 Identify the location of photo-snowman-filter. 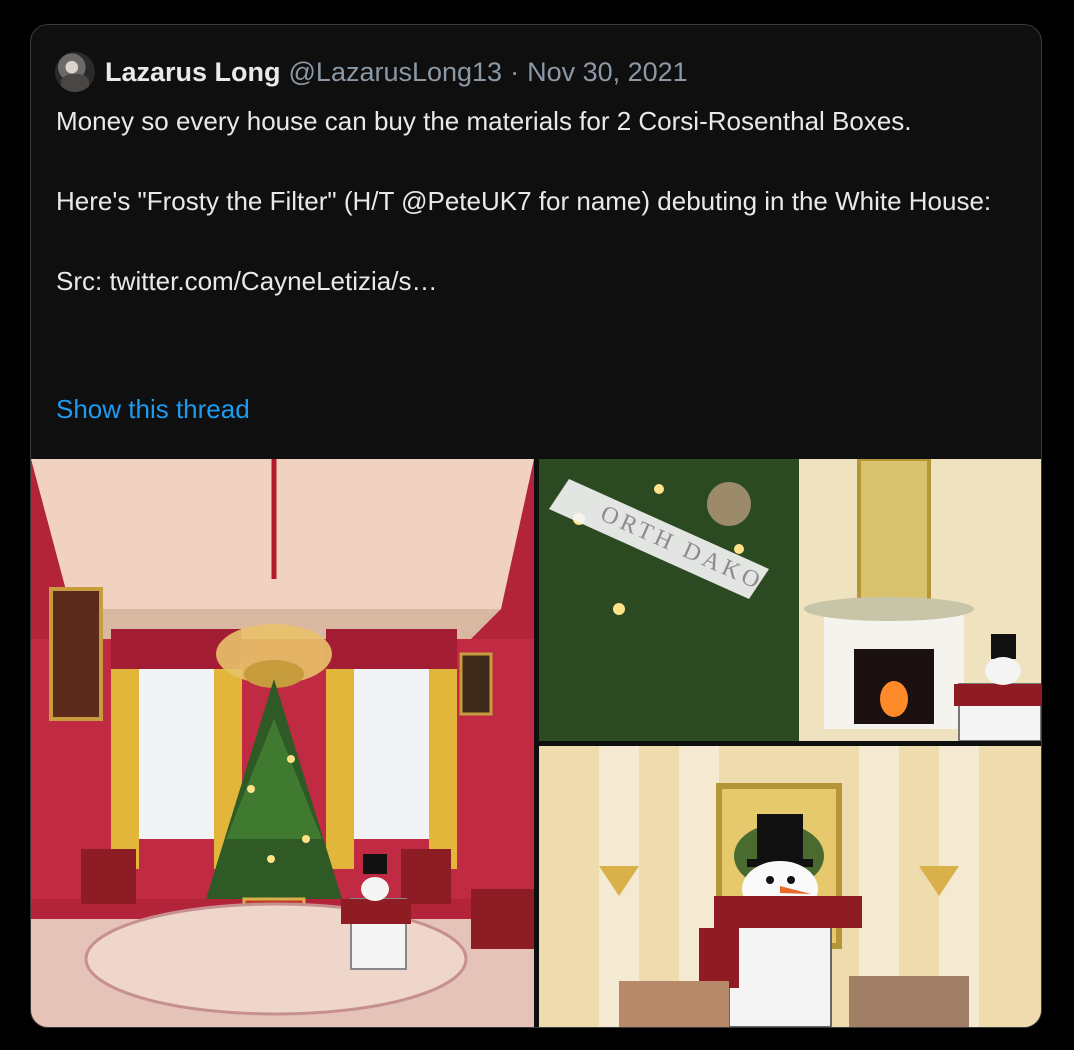
(790, 886).